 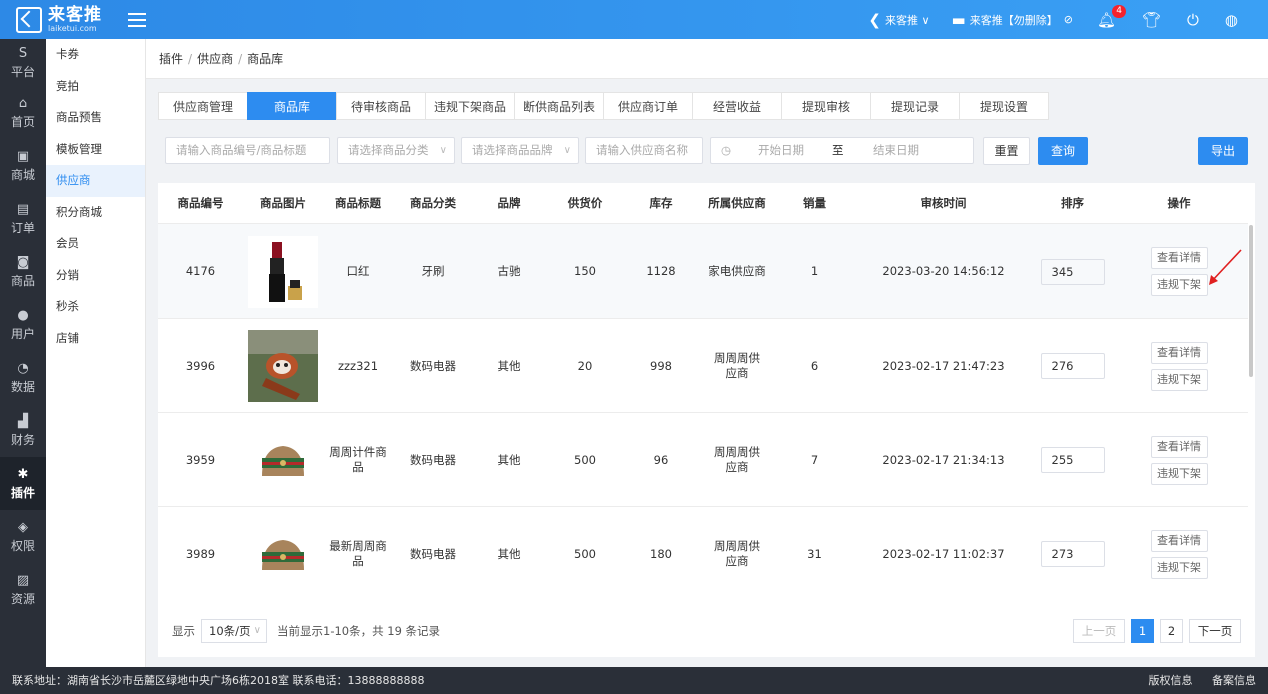 I want to click on skin-button: 👕︎, so click(x=1153, y=20).